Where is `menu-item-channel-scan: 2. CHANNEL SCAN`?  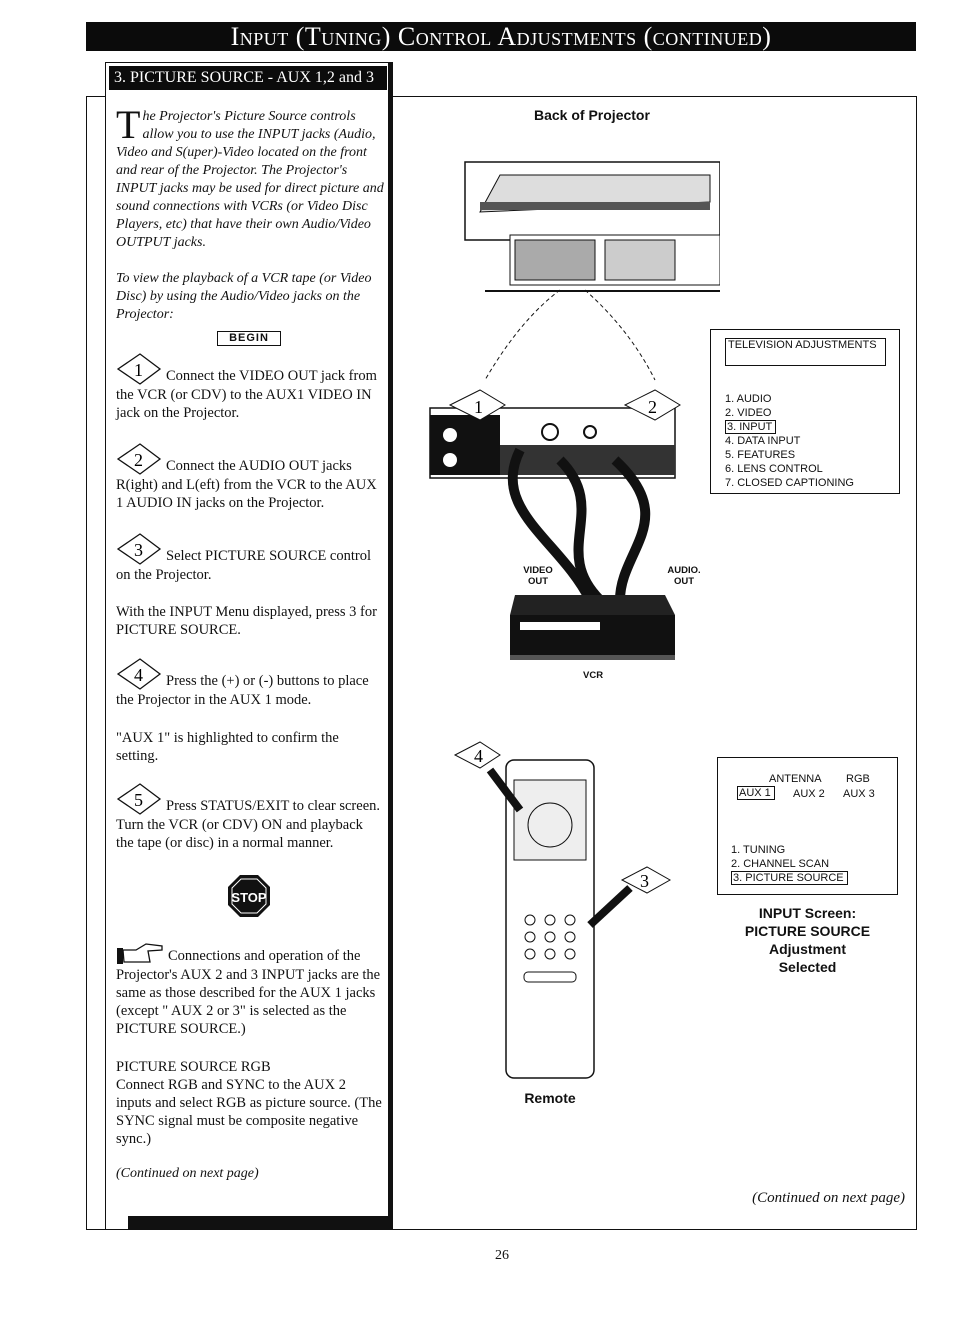
menu-item-channel-scan: 2. CHANNEL SCAN is located at coordinates (780, 864).